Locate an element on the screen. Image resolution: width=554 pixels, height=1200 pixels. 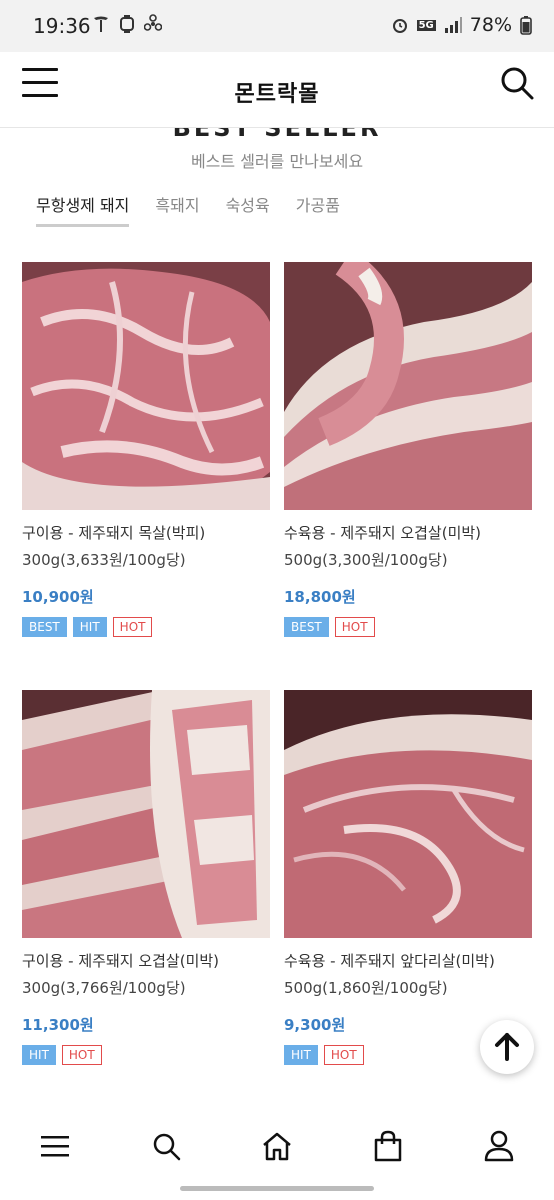
tab-black-pork: 흑돼지 is located at coordinates (177, 209).